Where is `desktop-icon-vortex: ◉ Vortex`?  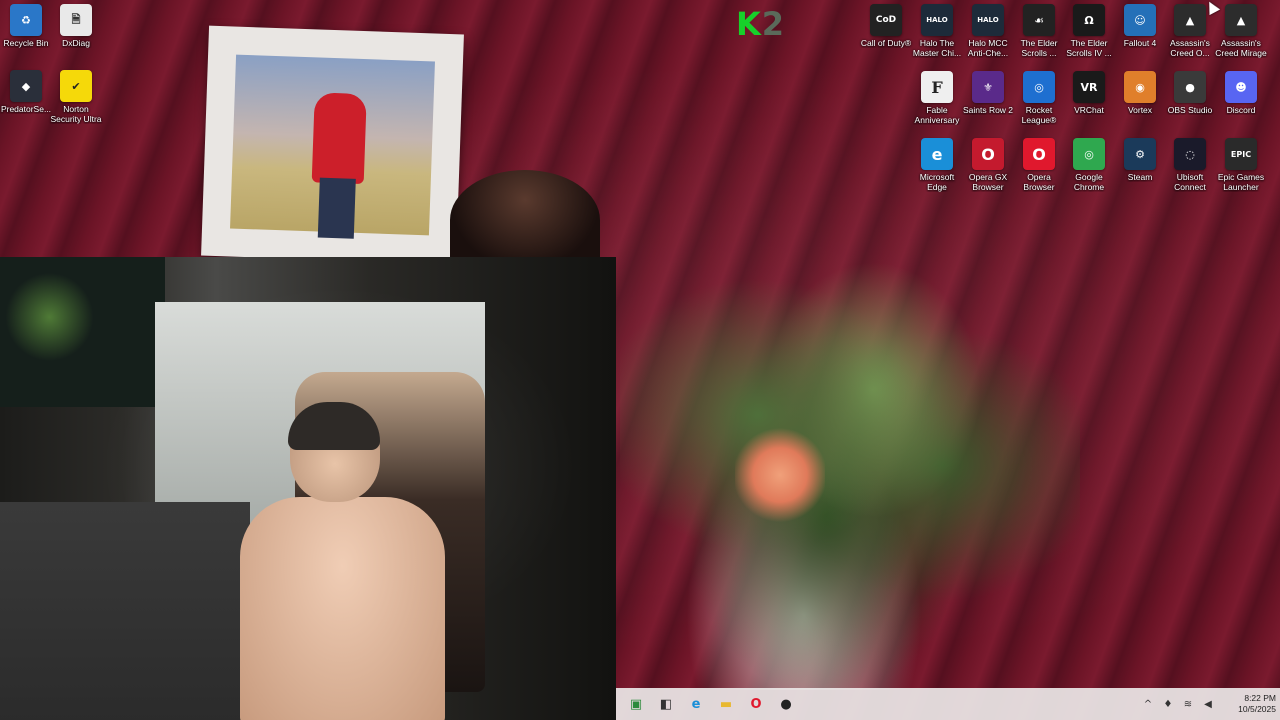
desktop-icon-vortex: ◉ Vortex is located at coordinates (1140, 93).